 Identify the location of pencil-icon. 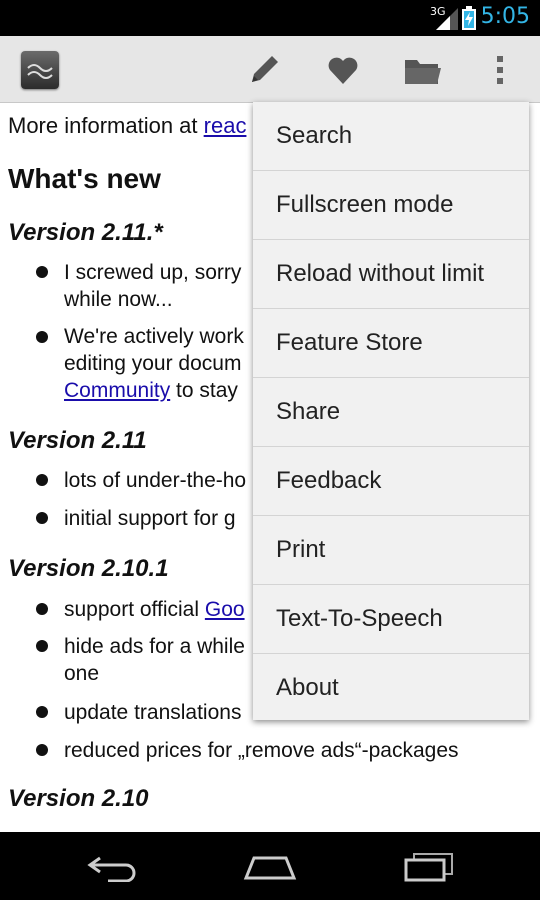
(264, 70).